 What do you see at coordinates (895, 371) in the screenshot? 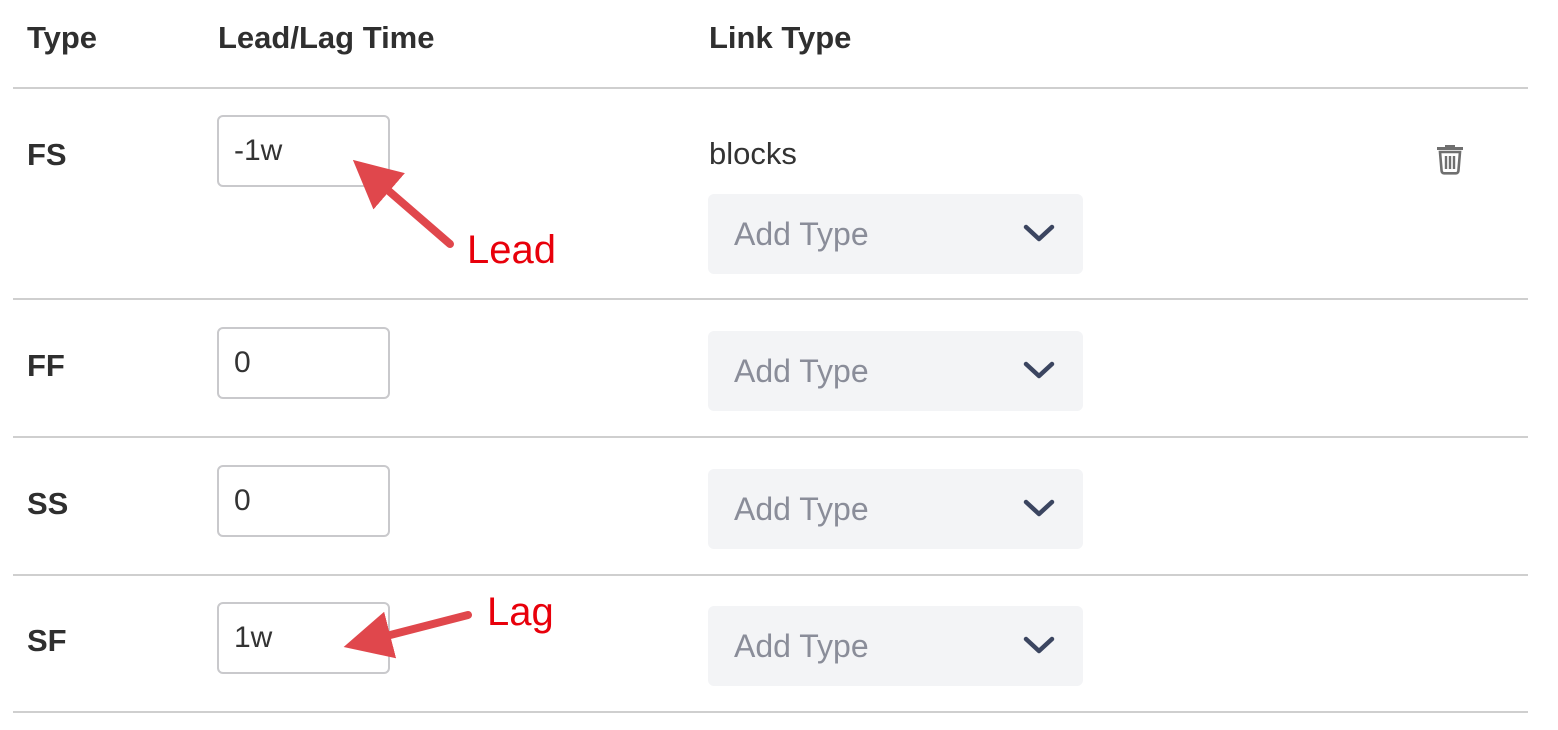
I see `link-type-select-ff: Add Type` at bounding box center [895, 371].